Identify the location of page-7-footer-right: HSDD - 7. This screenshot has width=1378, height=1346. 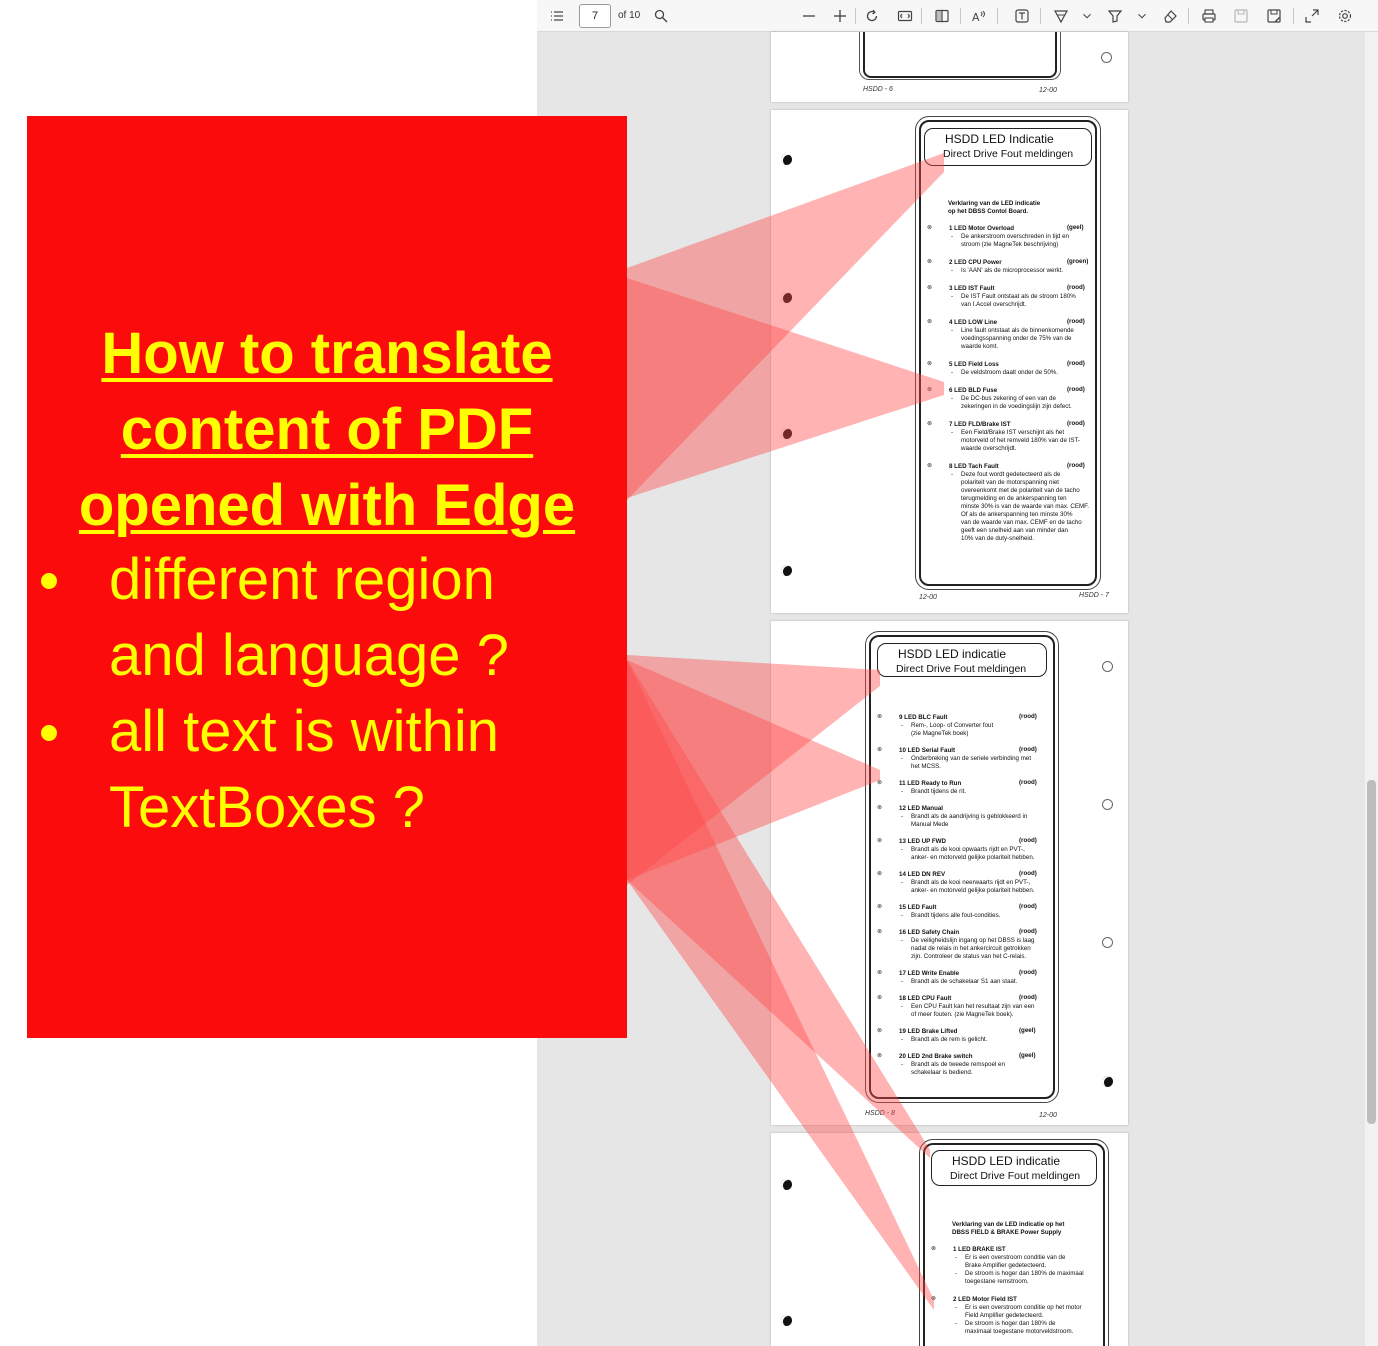
(1094, 595).